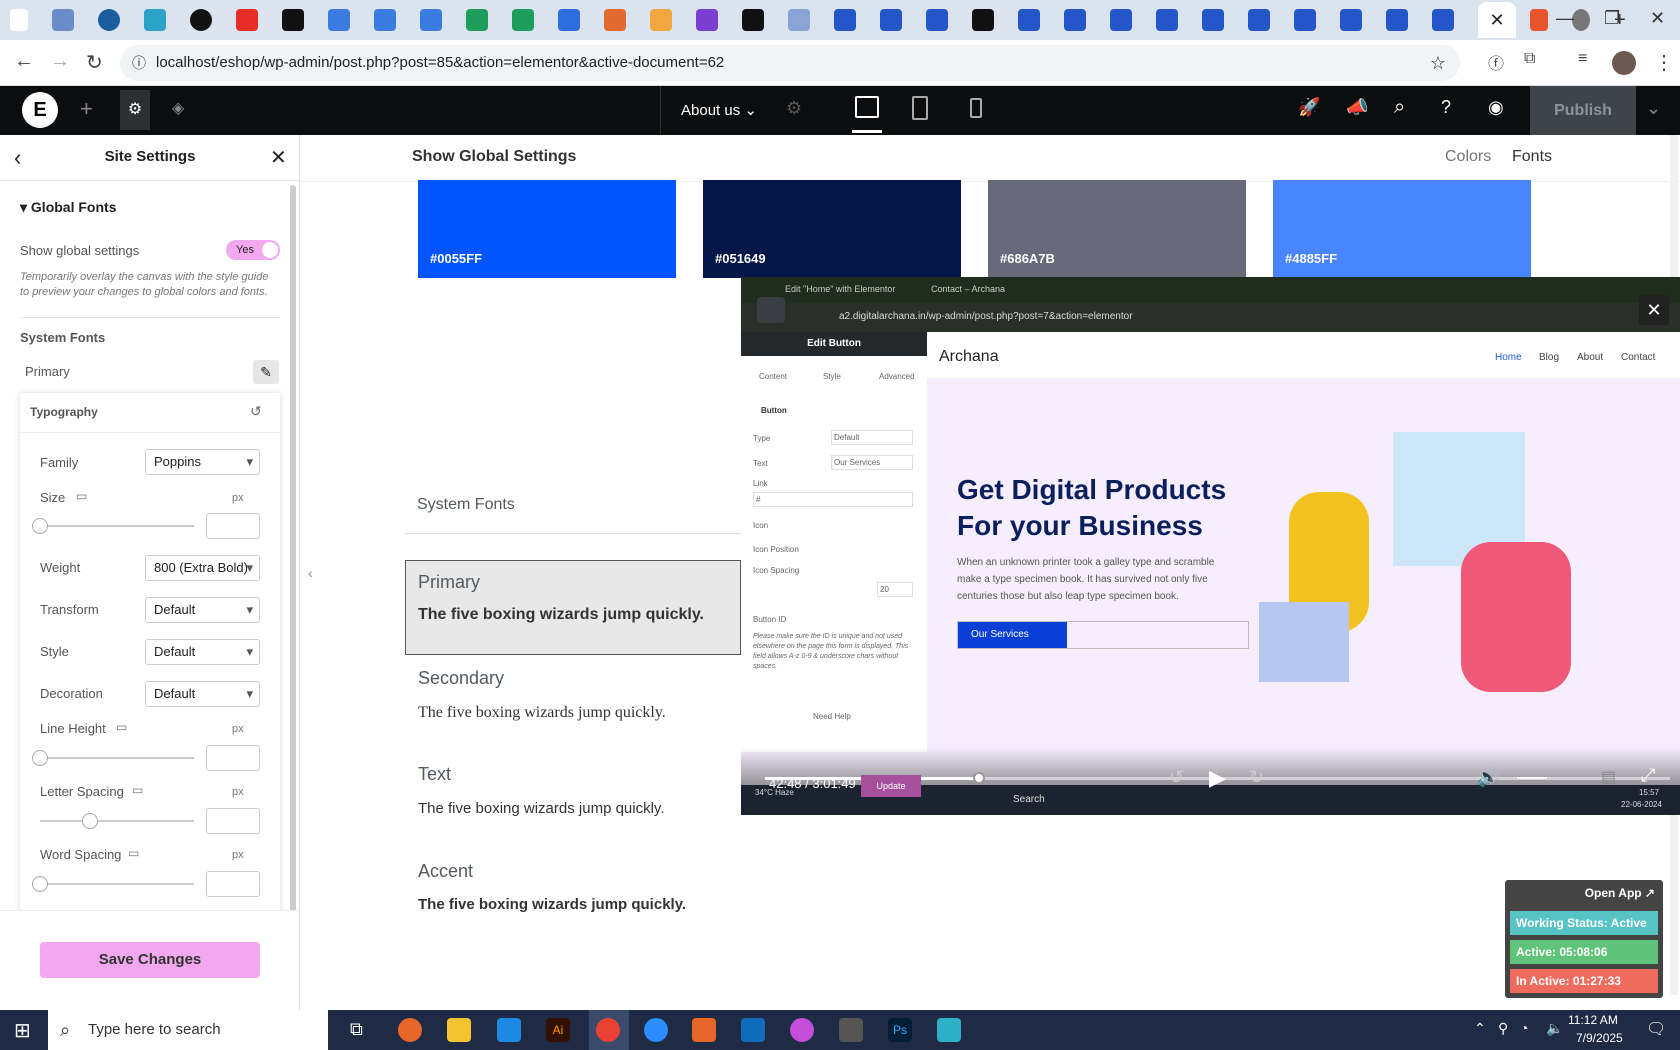 The width and height of the screenshot is (1680, 1050). I want to click on firefox-icon, so click(410, 1030).